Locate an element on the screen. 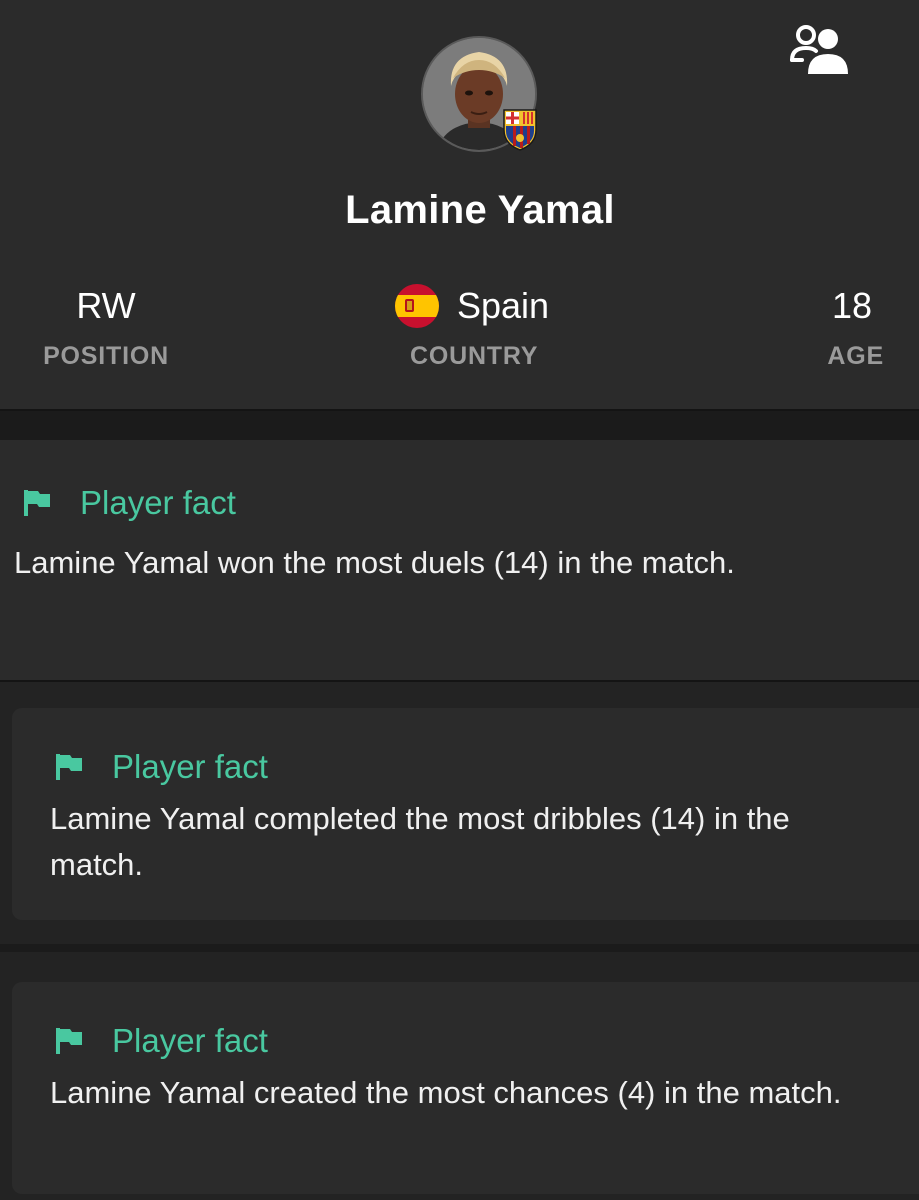 The image size is (919, 1200). age-value: 18 is located at coordinates (851, 305).